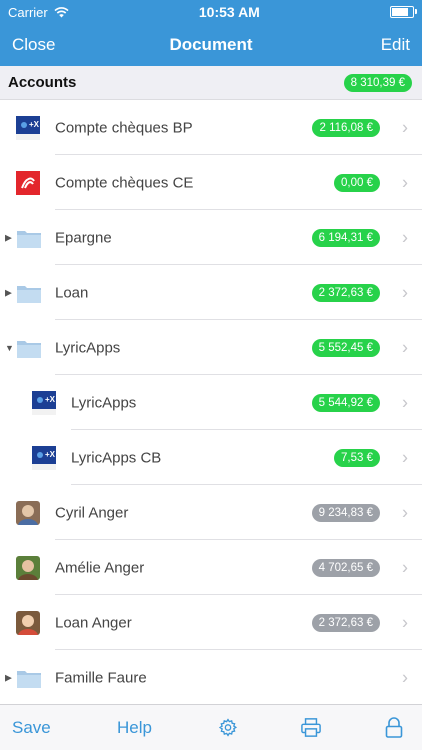 The image size is (422, 750). I want to click on avatar-cyril, so click(28, 512).